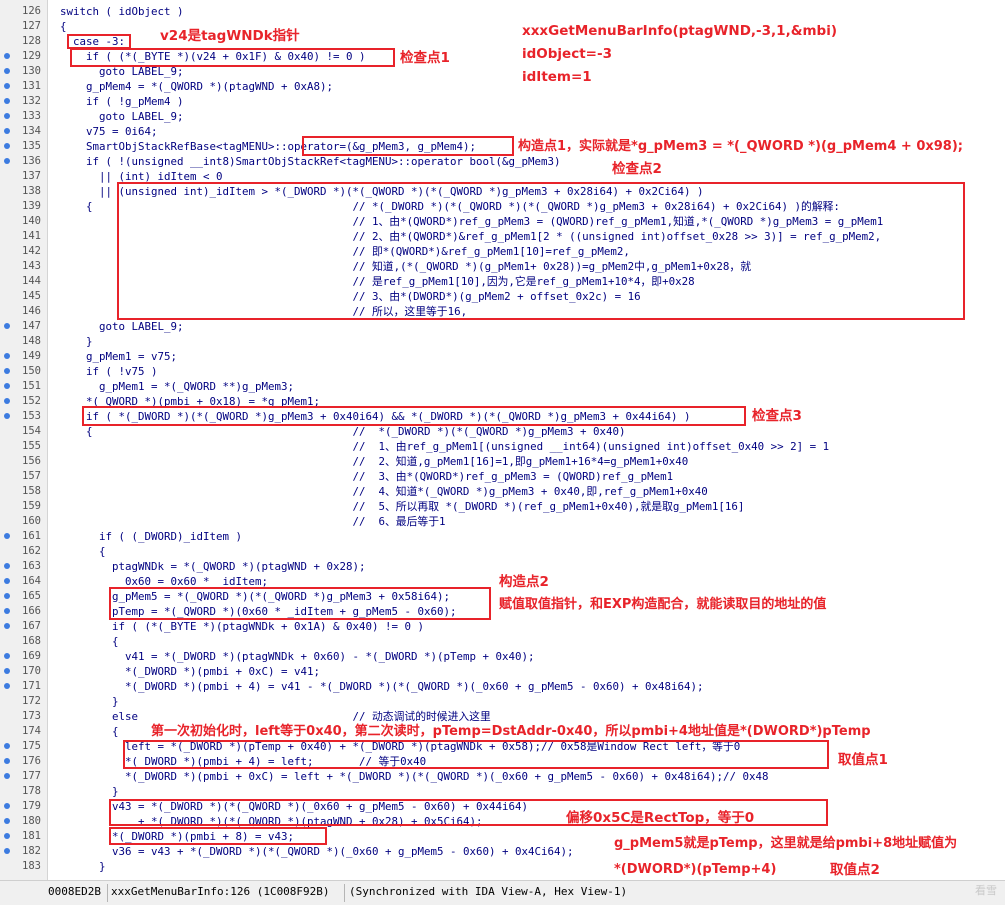 This screenshot has width=1005, height=905. What do you see at coordinates (31, 461) in the screenshot?
I see `line-number-label: 156` at bounding box center [31, 461].